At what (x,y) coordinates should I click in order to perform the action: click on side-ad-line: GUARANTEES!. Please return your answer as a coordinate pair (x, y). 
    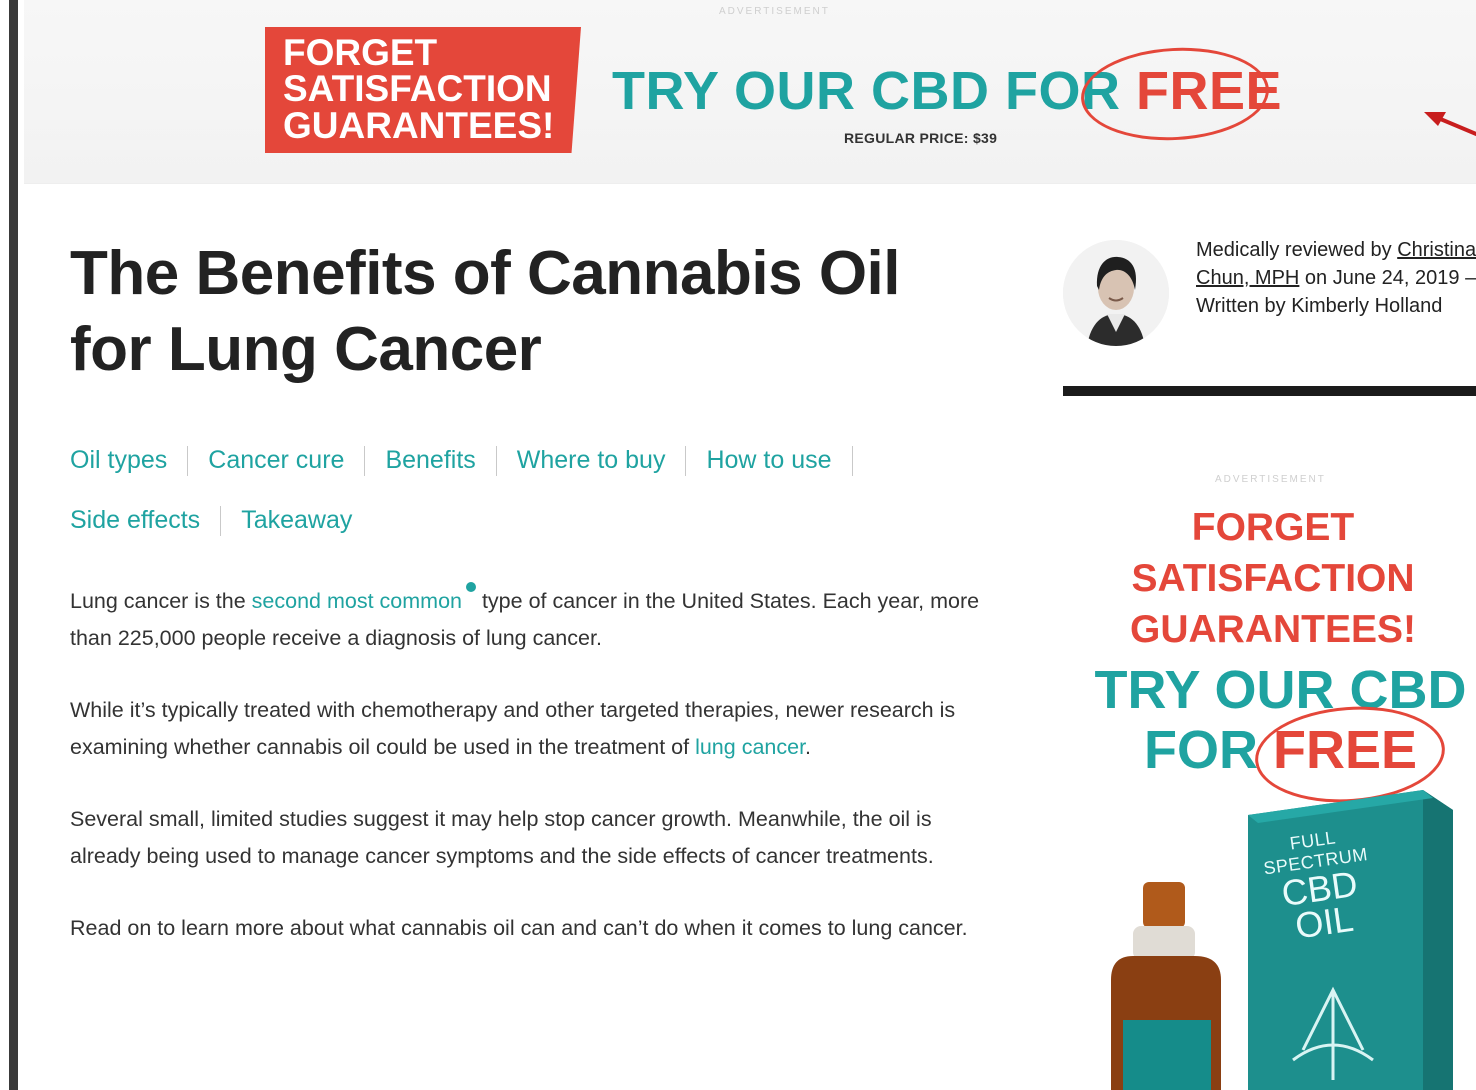
    Looking at the image, I should click on (1272, 629).